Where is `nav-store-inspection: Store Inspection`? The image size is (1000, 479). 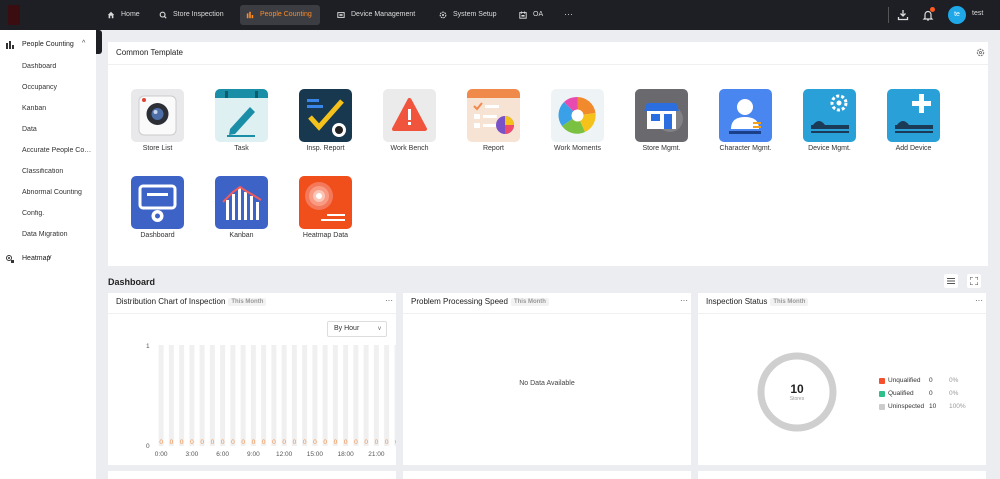 nav-store-inspection: Store Inspection is located at coordinates (188, 15).